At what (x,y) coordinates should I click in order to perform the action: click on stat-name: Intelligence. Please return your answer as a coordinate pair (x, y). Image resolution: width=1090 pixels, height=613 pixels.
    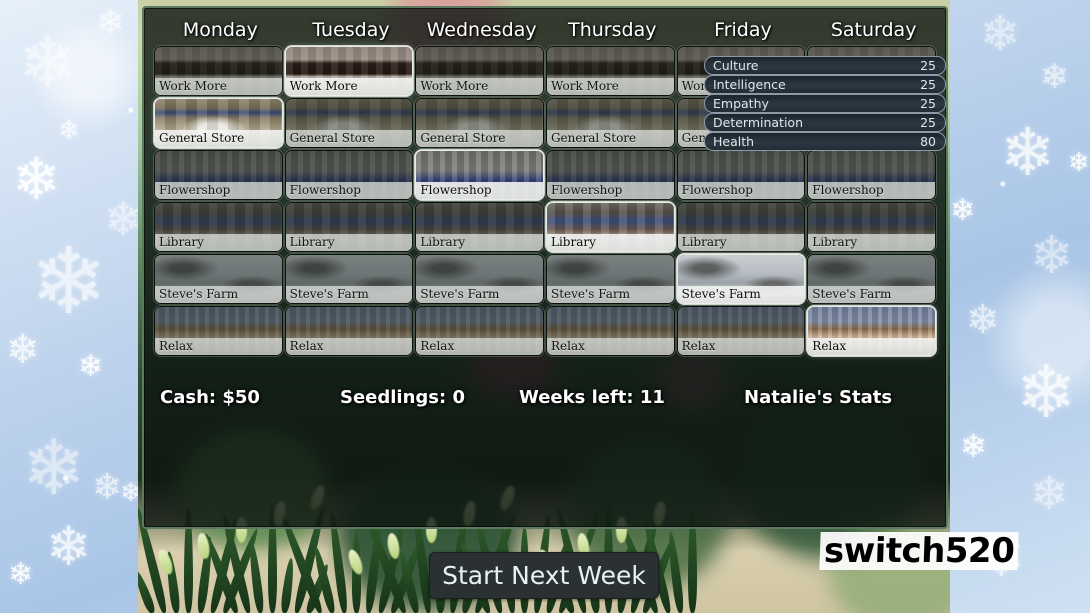
    Looking at the image, I should click on (749, 84).